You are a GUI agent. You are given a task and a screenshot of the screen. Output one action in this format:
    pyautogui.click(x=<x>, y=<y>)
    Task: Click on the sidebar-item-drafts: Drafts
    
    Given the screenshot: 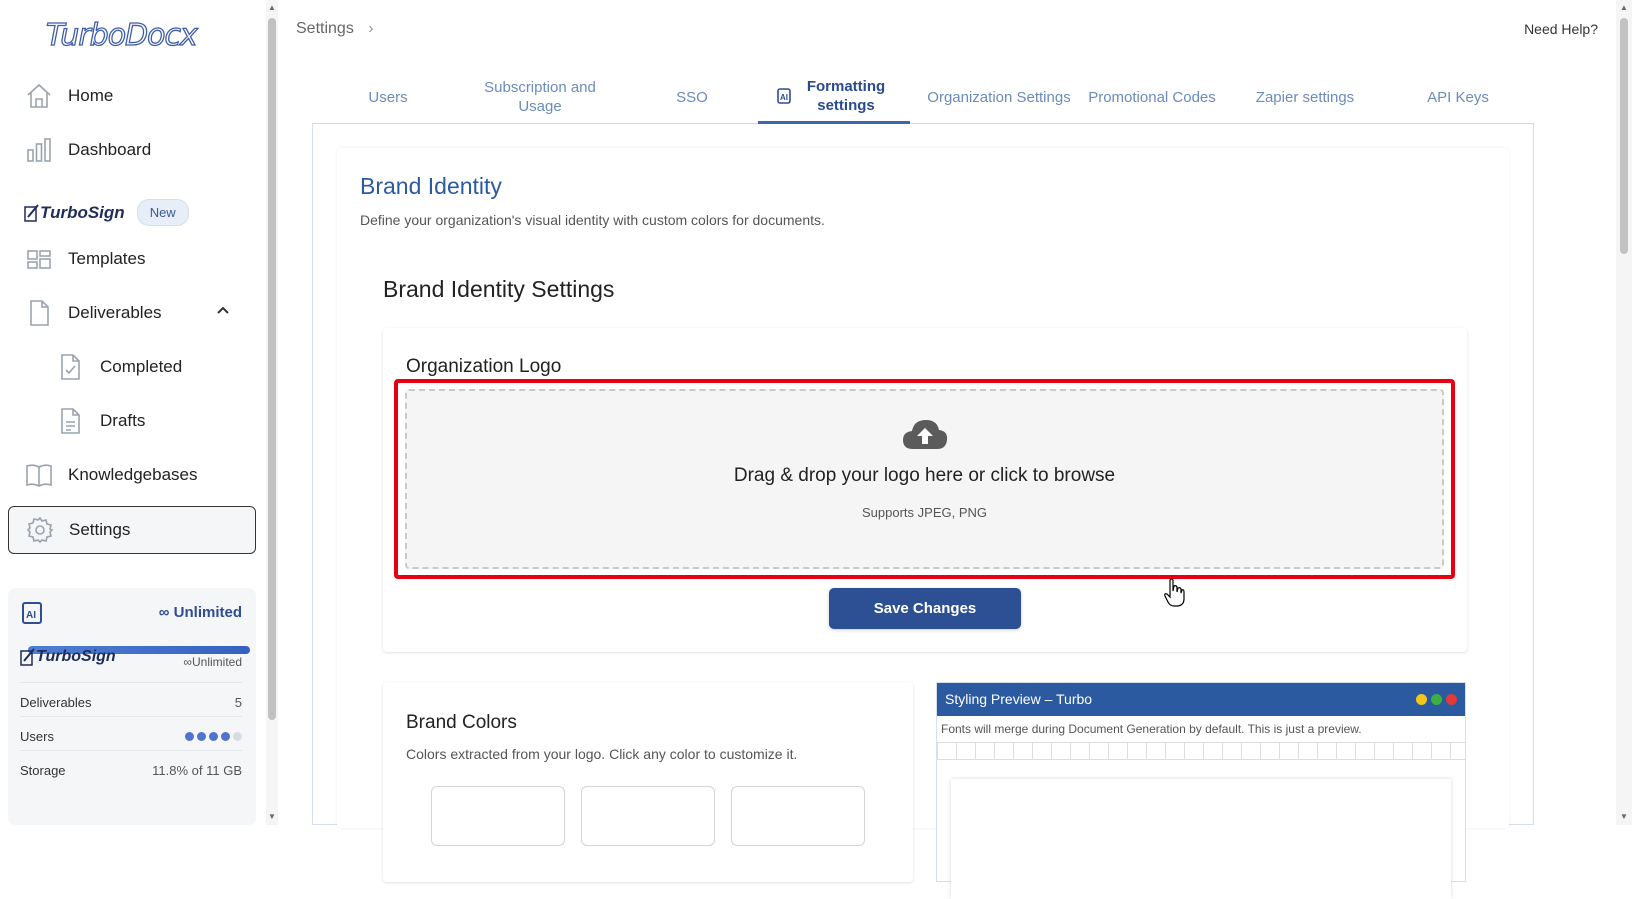 What is the action you would take?
    pyautogui.click(x=132, y=421)
    